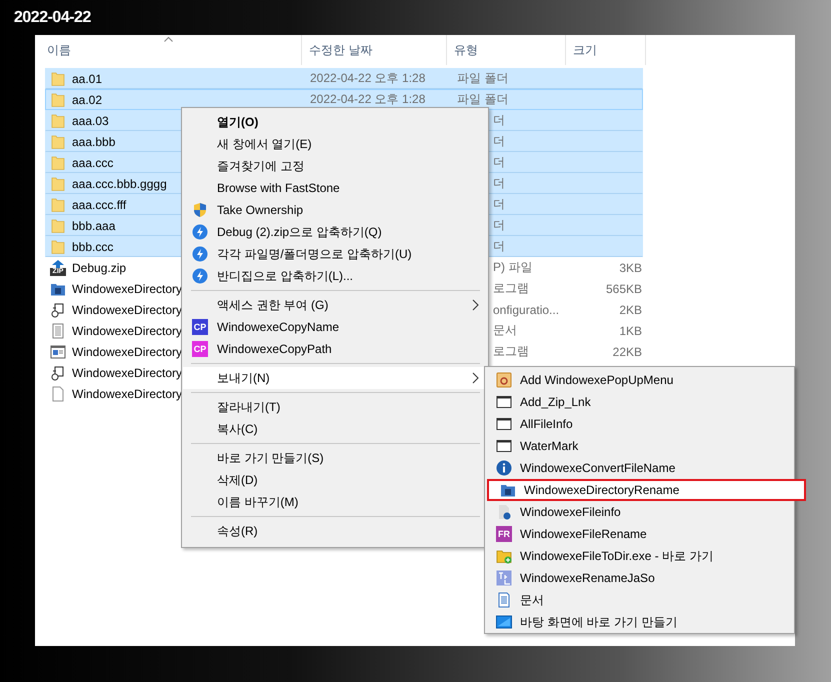 This screenshot has width=831, height=682. Describe the element at coordinates (93, 247) in the screenshot. I see `file-name: bbb.ccc` at that location.